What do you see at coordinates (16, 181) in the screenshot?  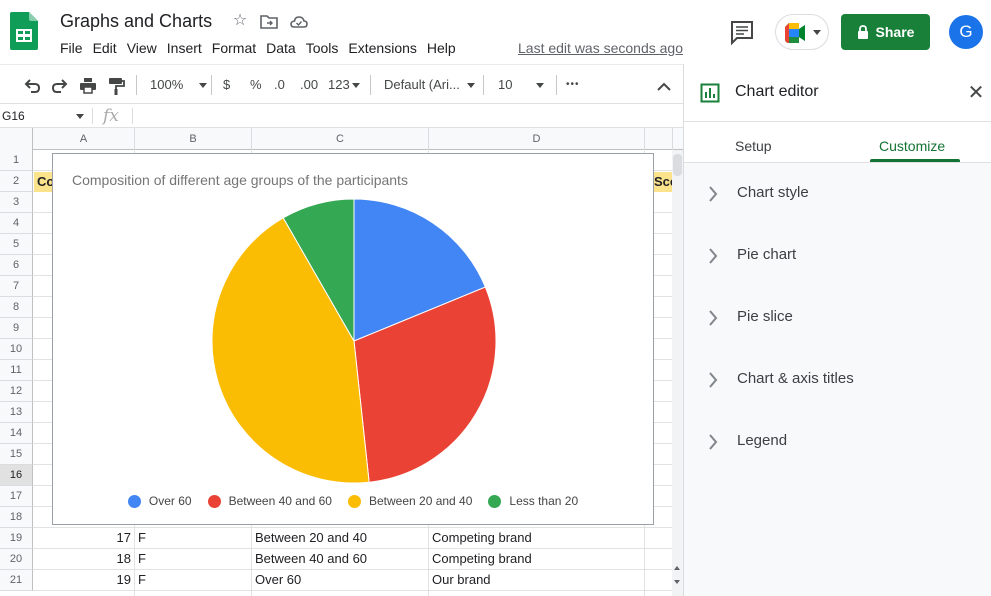 I see `row-header-2: 2` at bounding box center [16, 181].